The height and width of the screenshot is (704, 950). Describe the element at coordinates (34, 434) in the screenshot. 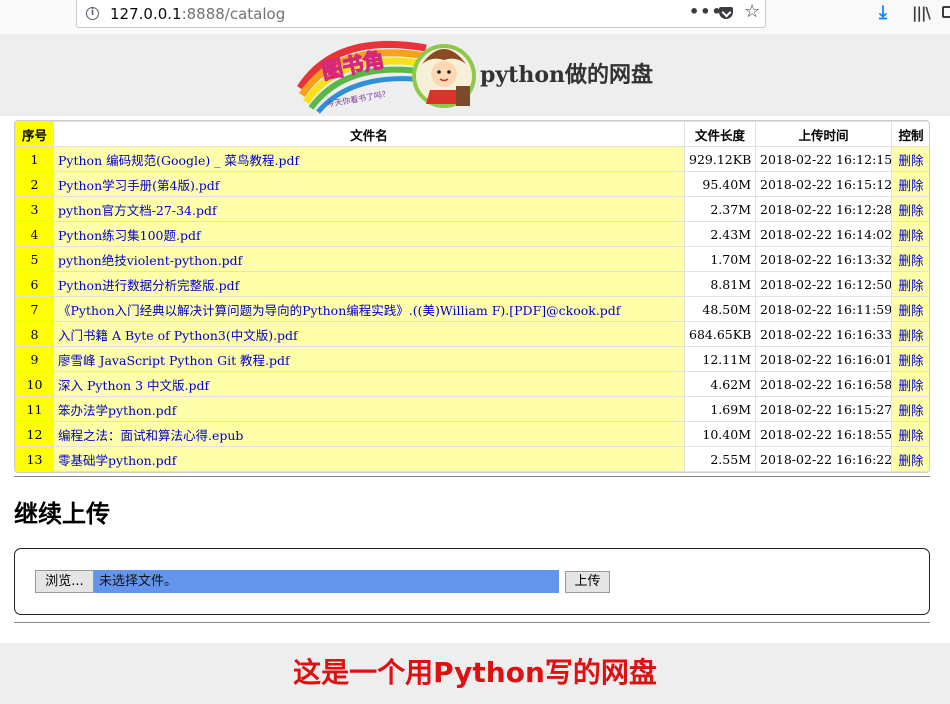

I see `row-index: 12` at that location.